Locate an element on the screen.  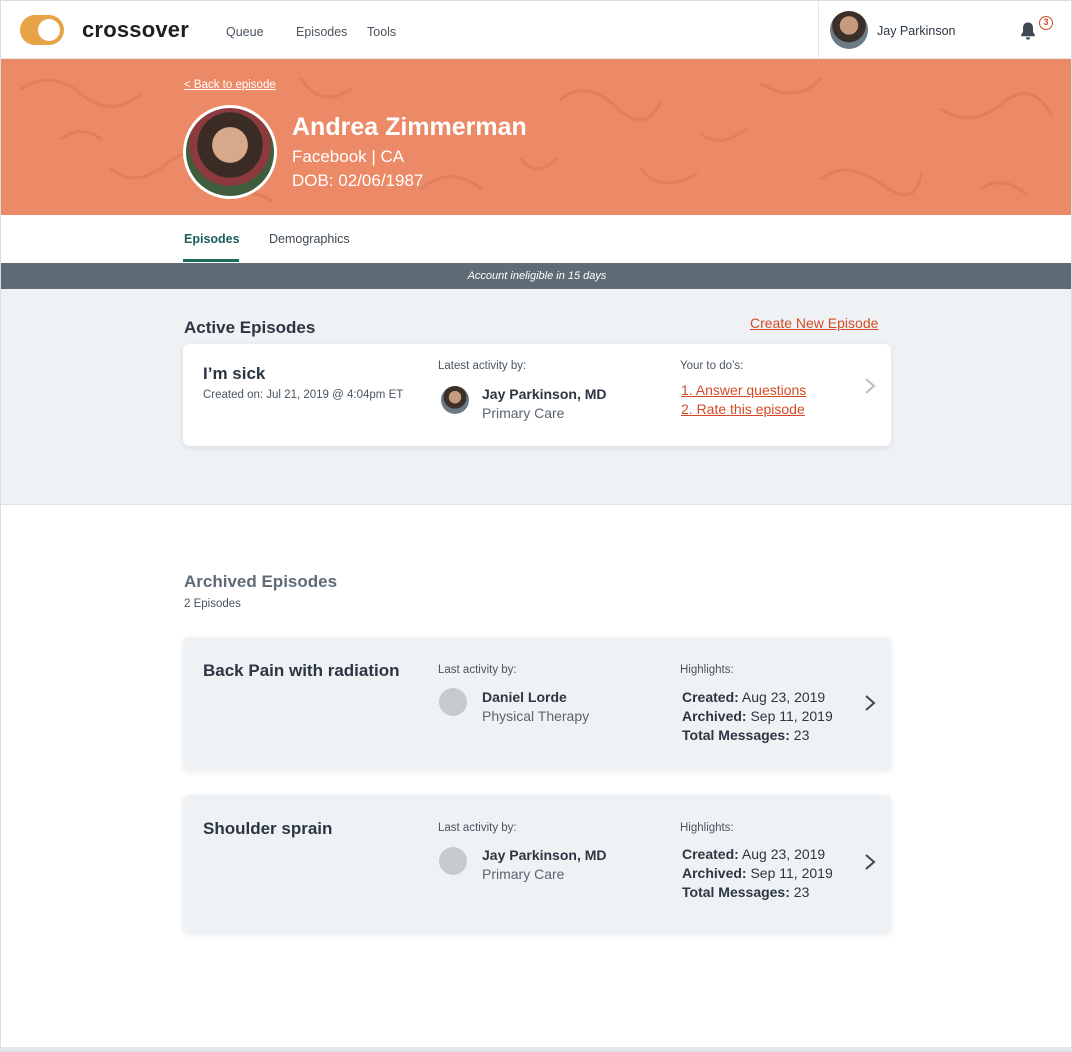
notification-badge: 3 is located at coordinates (1046, 23).